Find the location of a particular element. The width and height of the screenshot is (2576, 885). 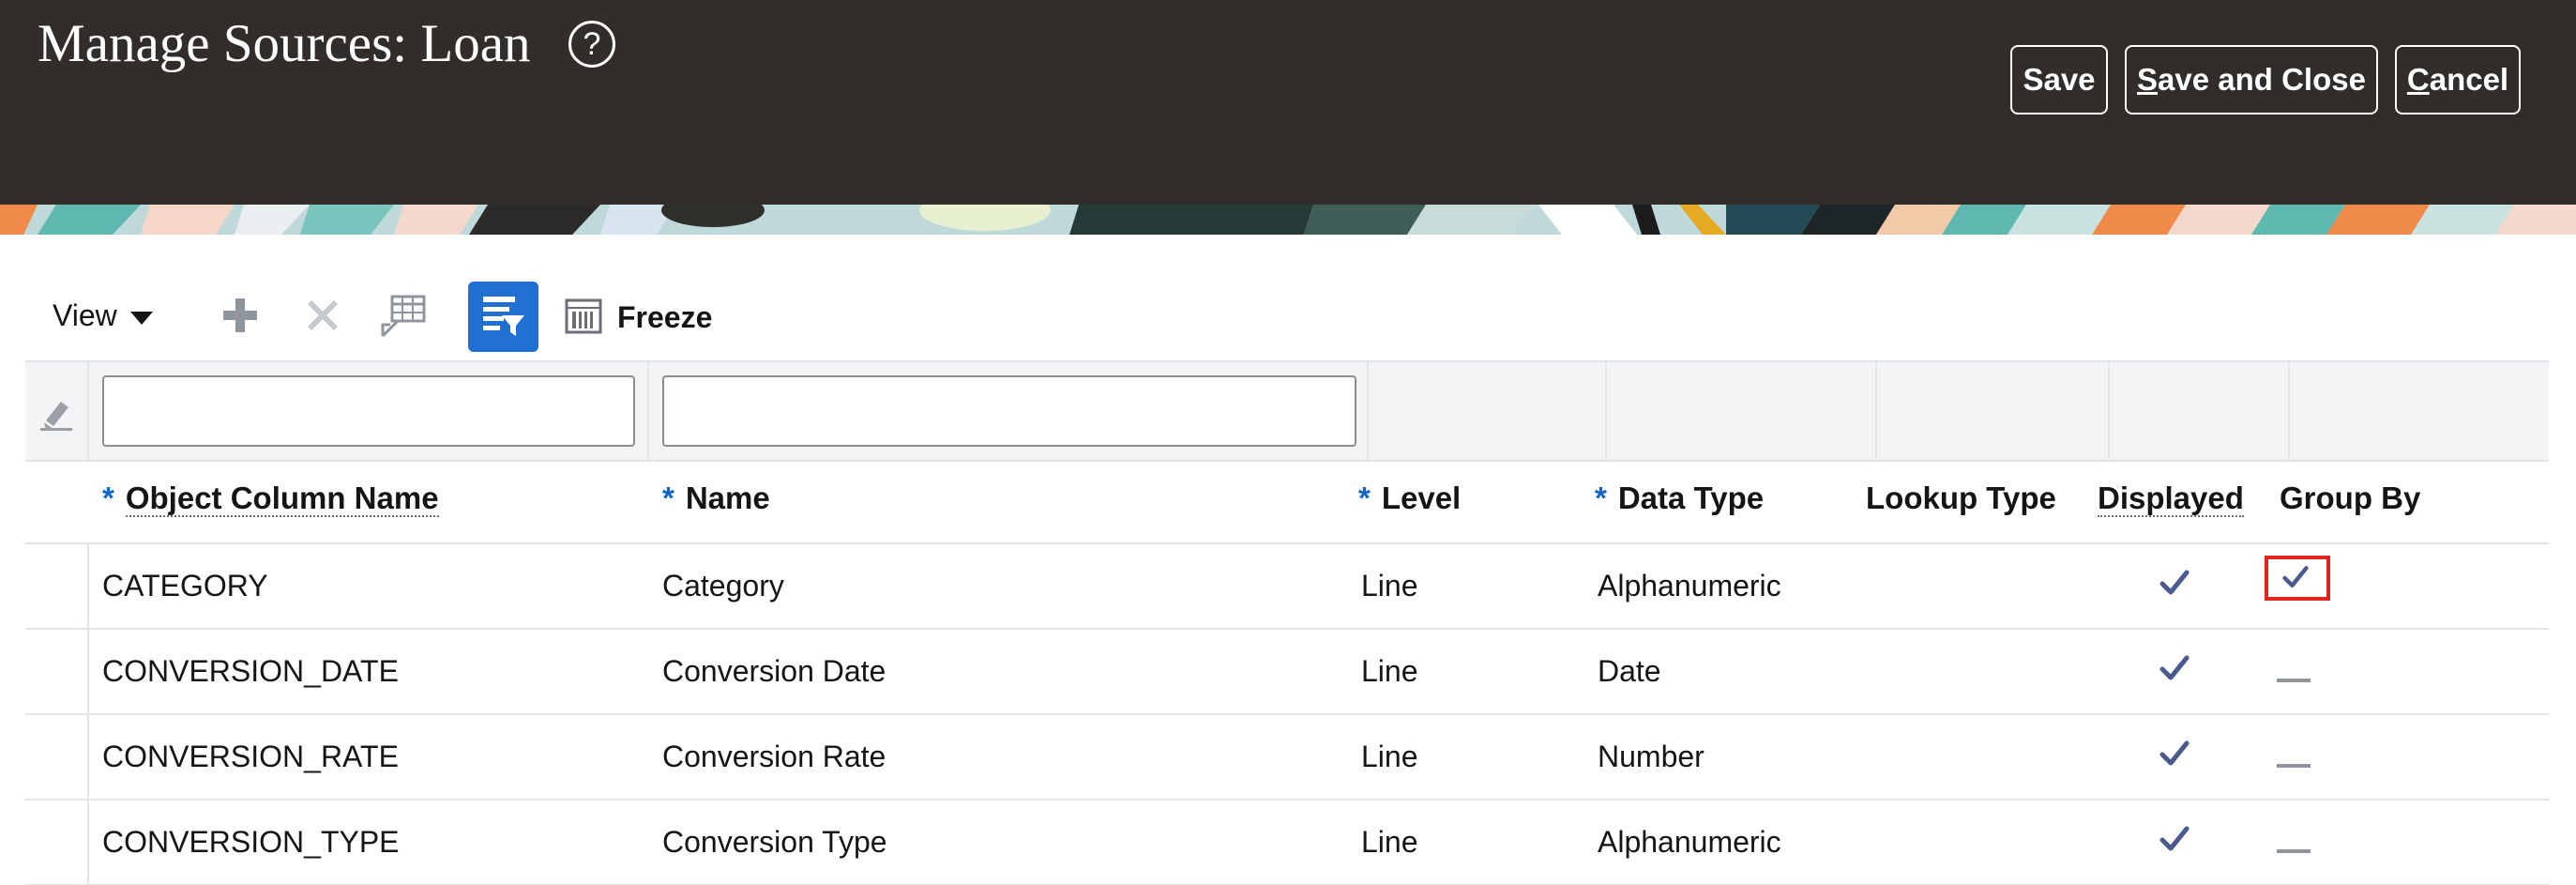

banner-artwork is located at coordinates (1288, 220).